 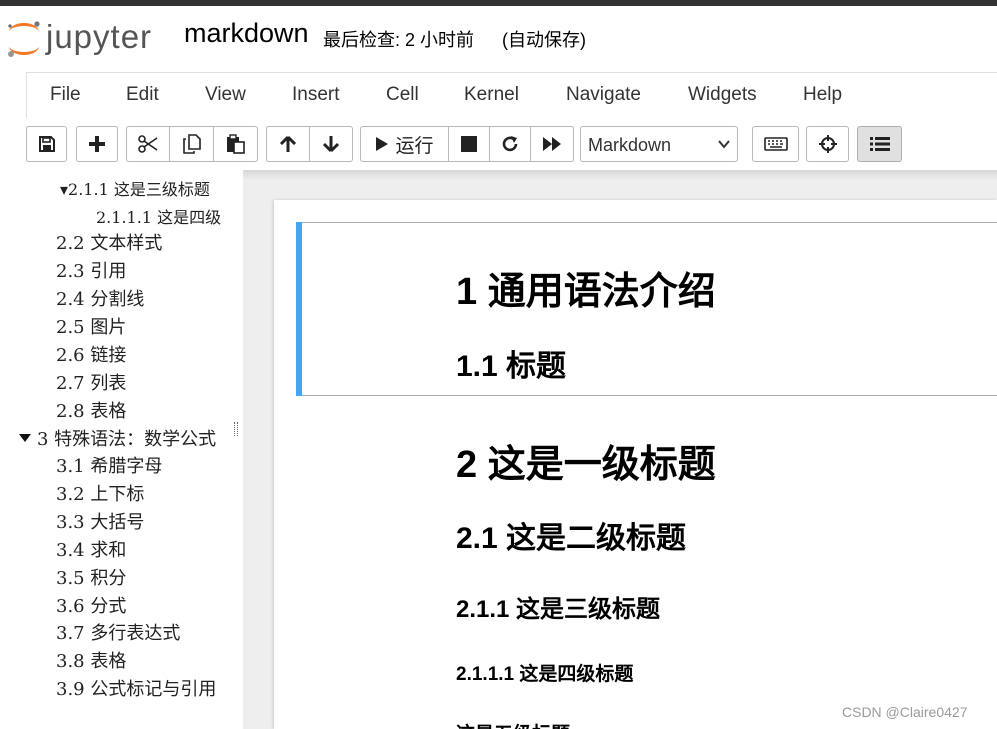 I want to click on sidebar-resize-handle, so click(x=236, y=429).